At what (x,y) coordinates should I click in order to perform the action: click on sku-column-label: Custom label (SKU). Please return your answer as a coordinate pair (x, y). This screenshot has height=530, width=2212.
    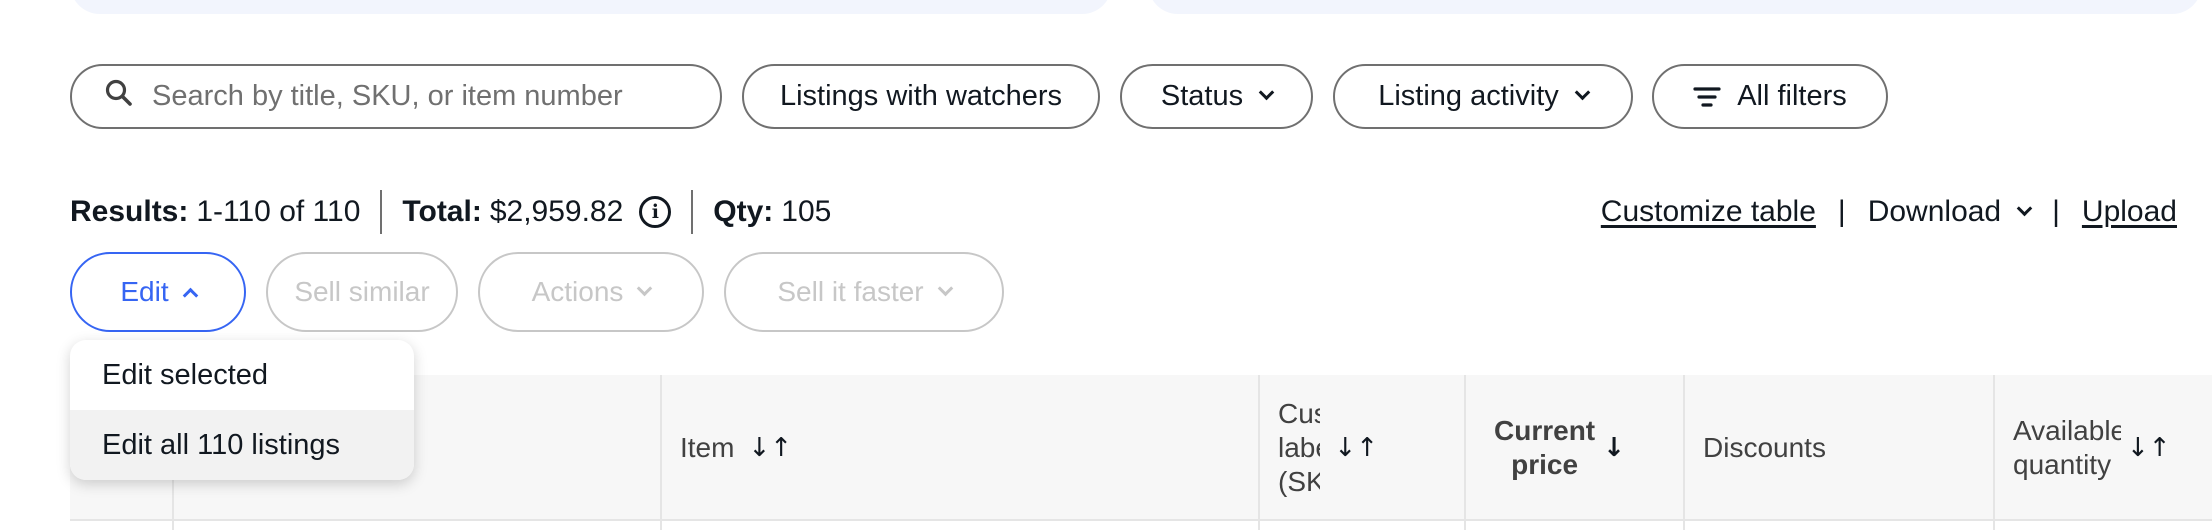
    Looking at the image, I should click on (1299, 448).